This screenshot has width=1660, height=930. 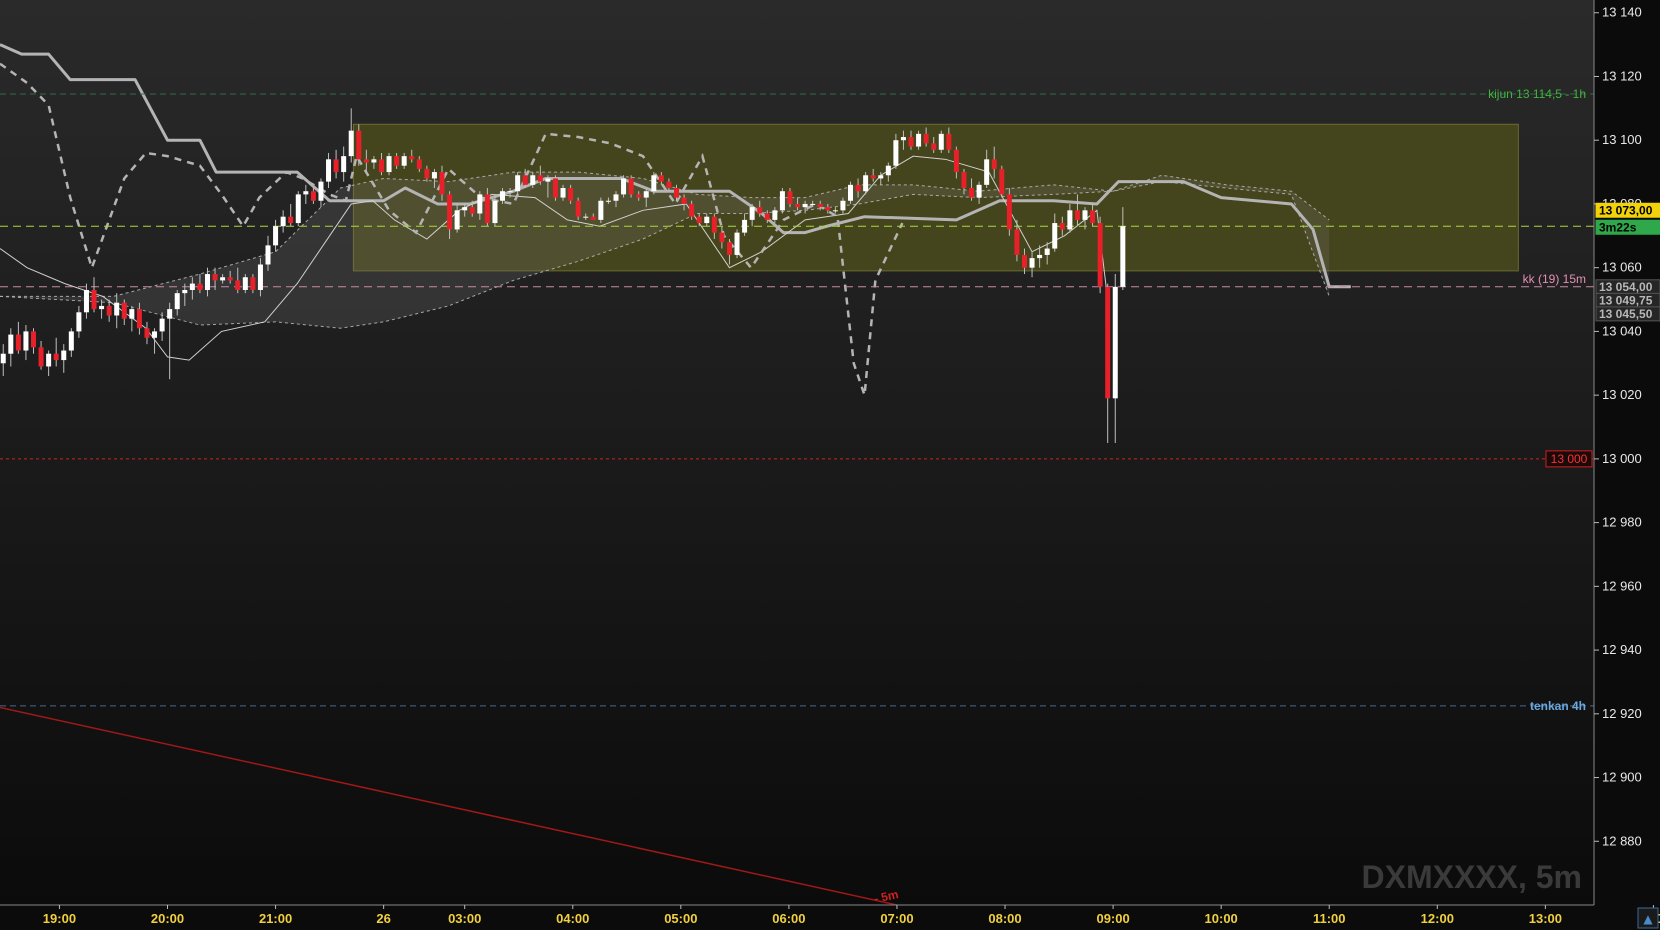 I want to click on x-tick-label: 06:00, so click(x=788, y=918).